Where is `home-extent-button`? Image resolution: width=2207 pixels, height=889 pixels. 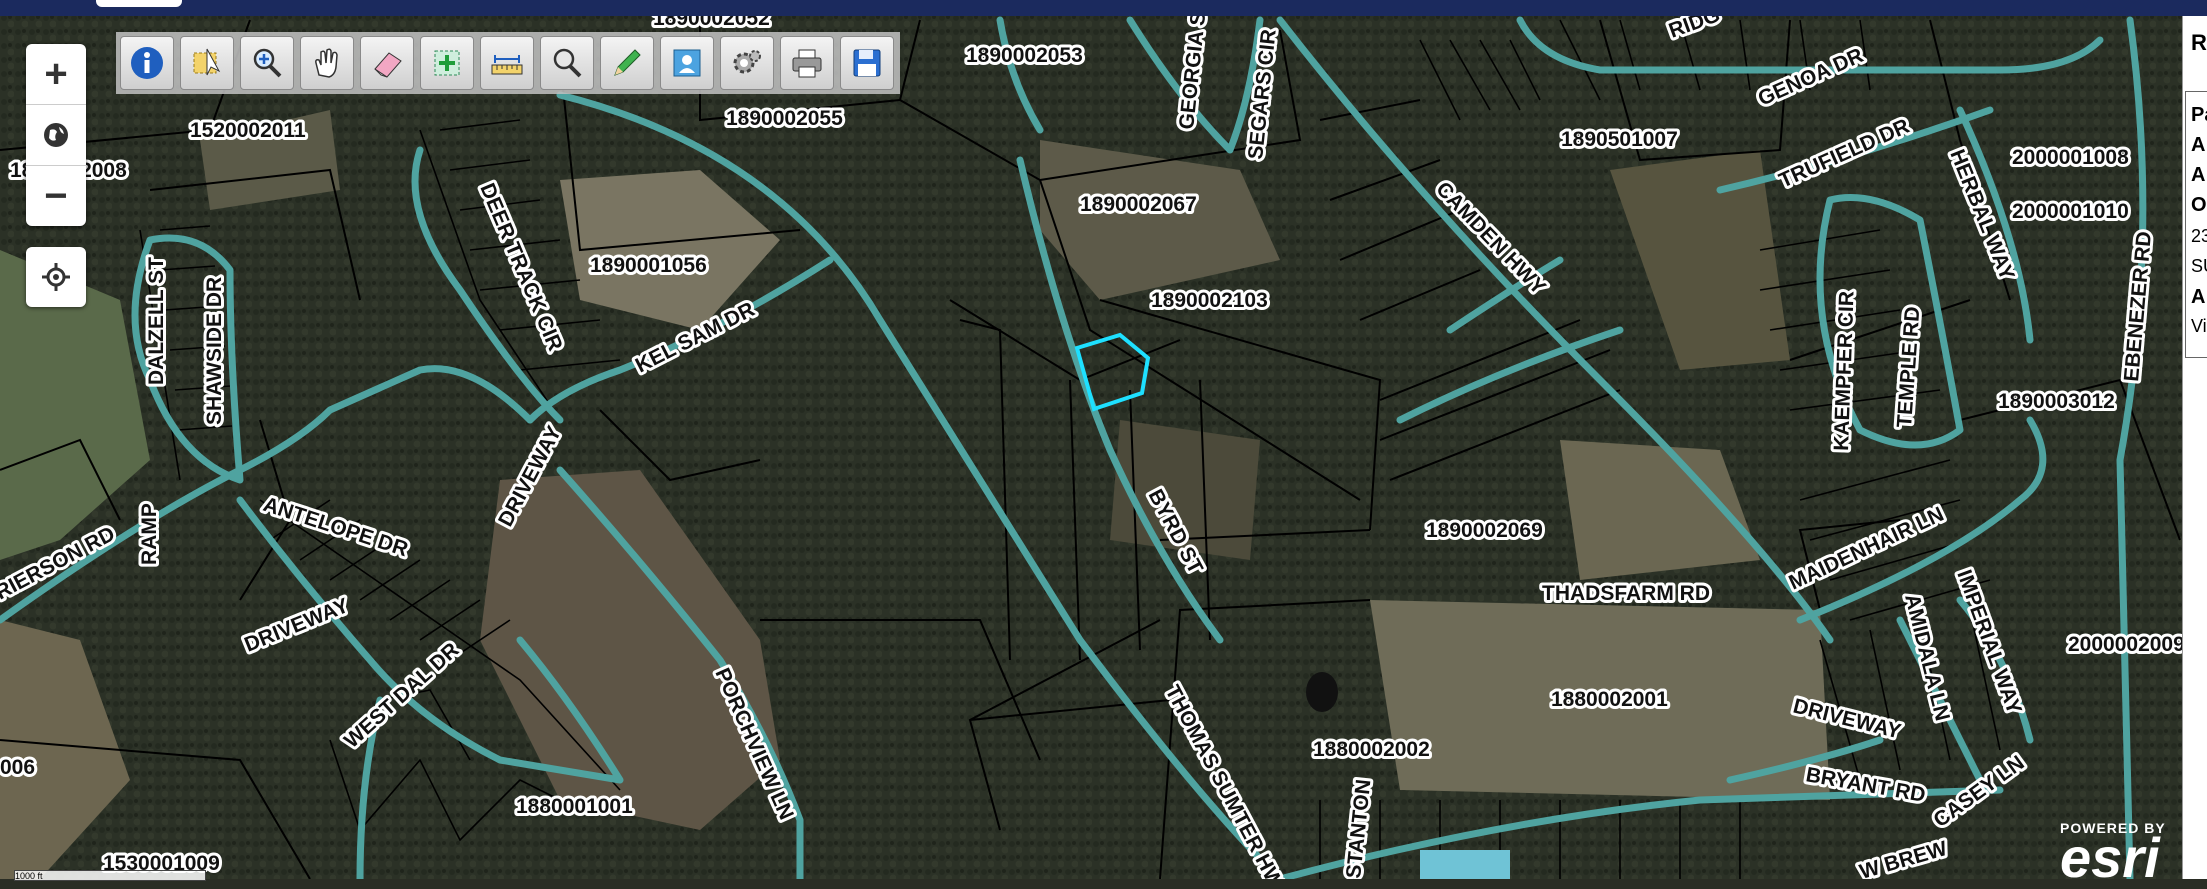
home-extent-button is located at coordinates (56, 135).